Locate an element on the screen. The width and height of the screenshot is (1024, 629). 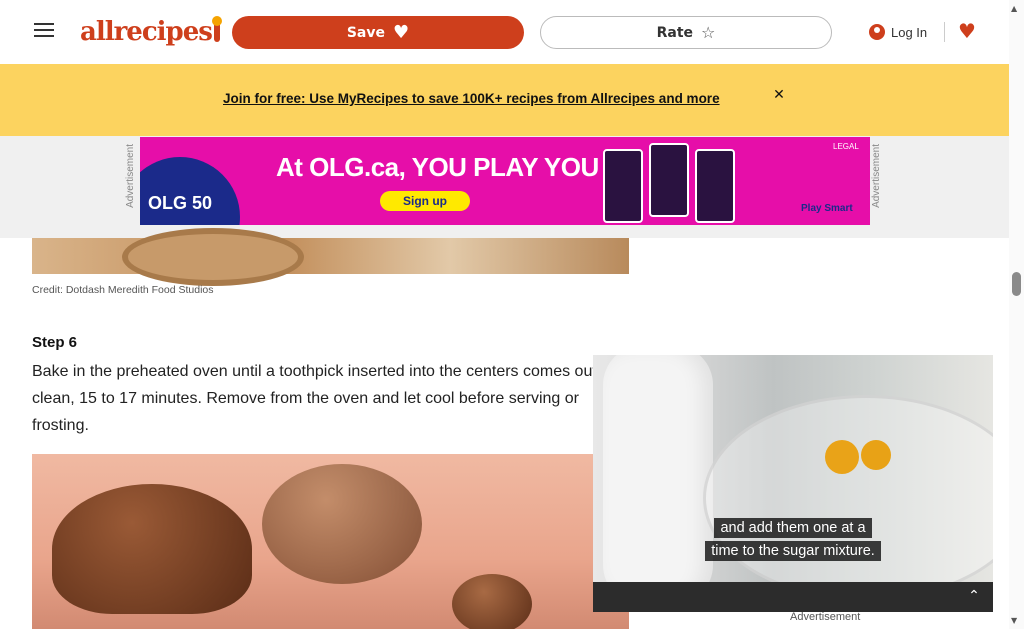
recipe-photo-top is located at coordinates (330, 257).